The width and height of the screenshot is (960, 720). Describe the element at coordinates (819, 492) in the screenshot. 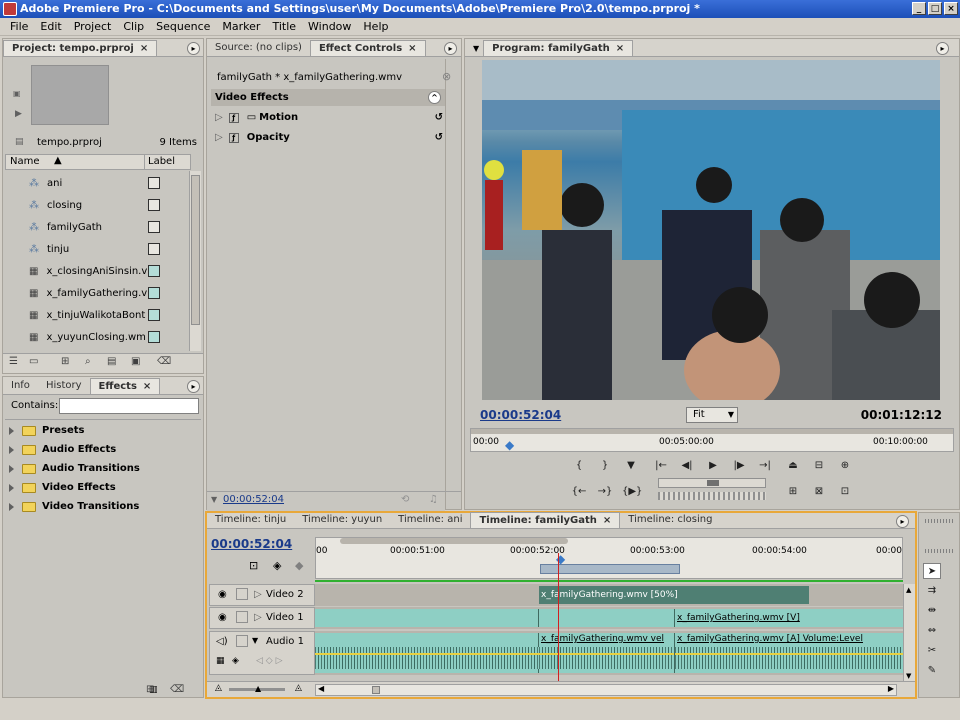

I see `output-icon: ⊠` at that location.